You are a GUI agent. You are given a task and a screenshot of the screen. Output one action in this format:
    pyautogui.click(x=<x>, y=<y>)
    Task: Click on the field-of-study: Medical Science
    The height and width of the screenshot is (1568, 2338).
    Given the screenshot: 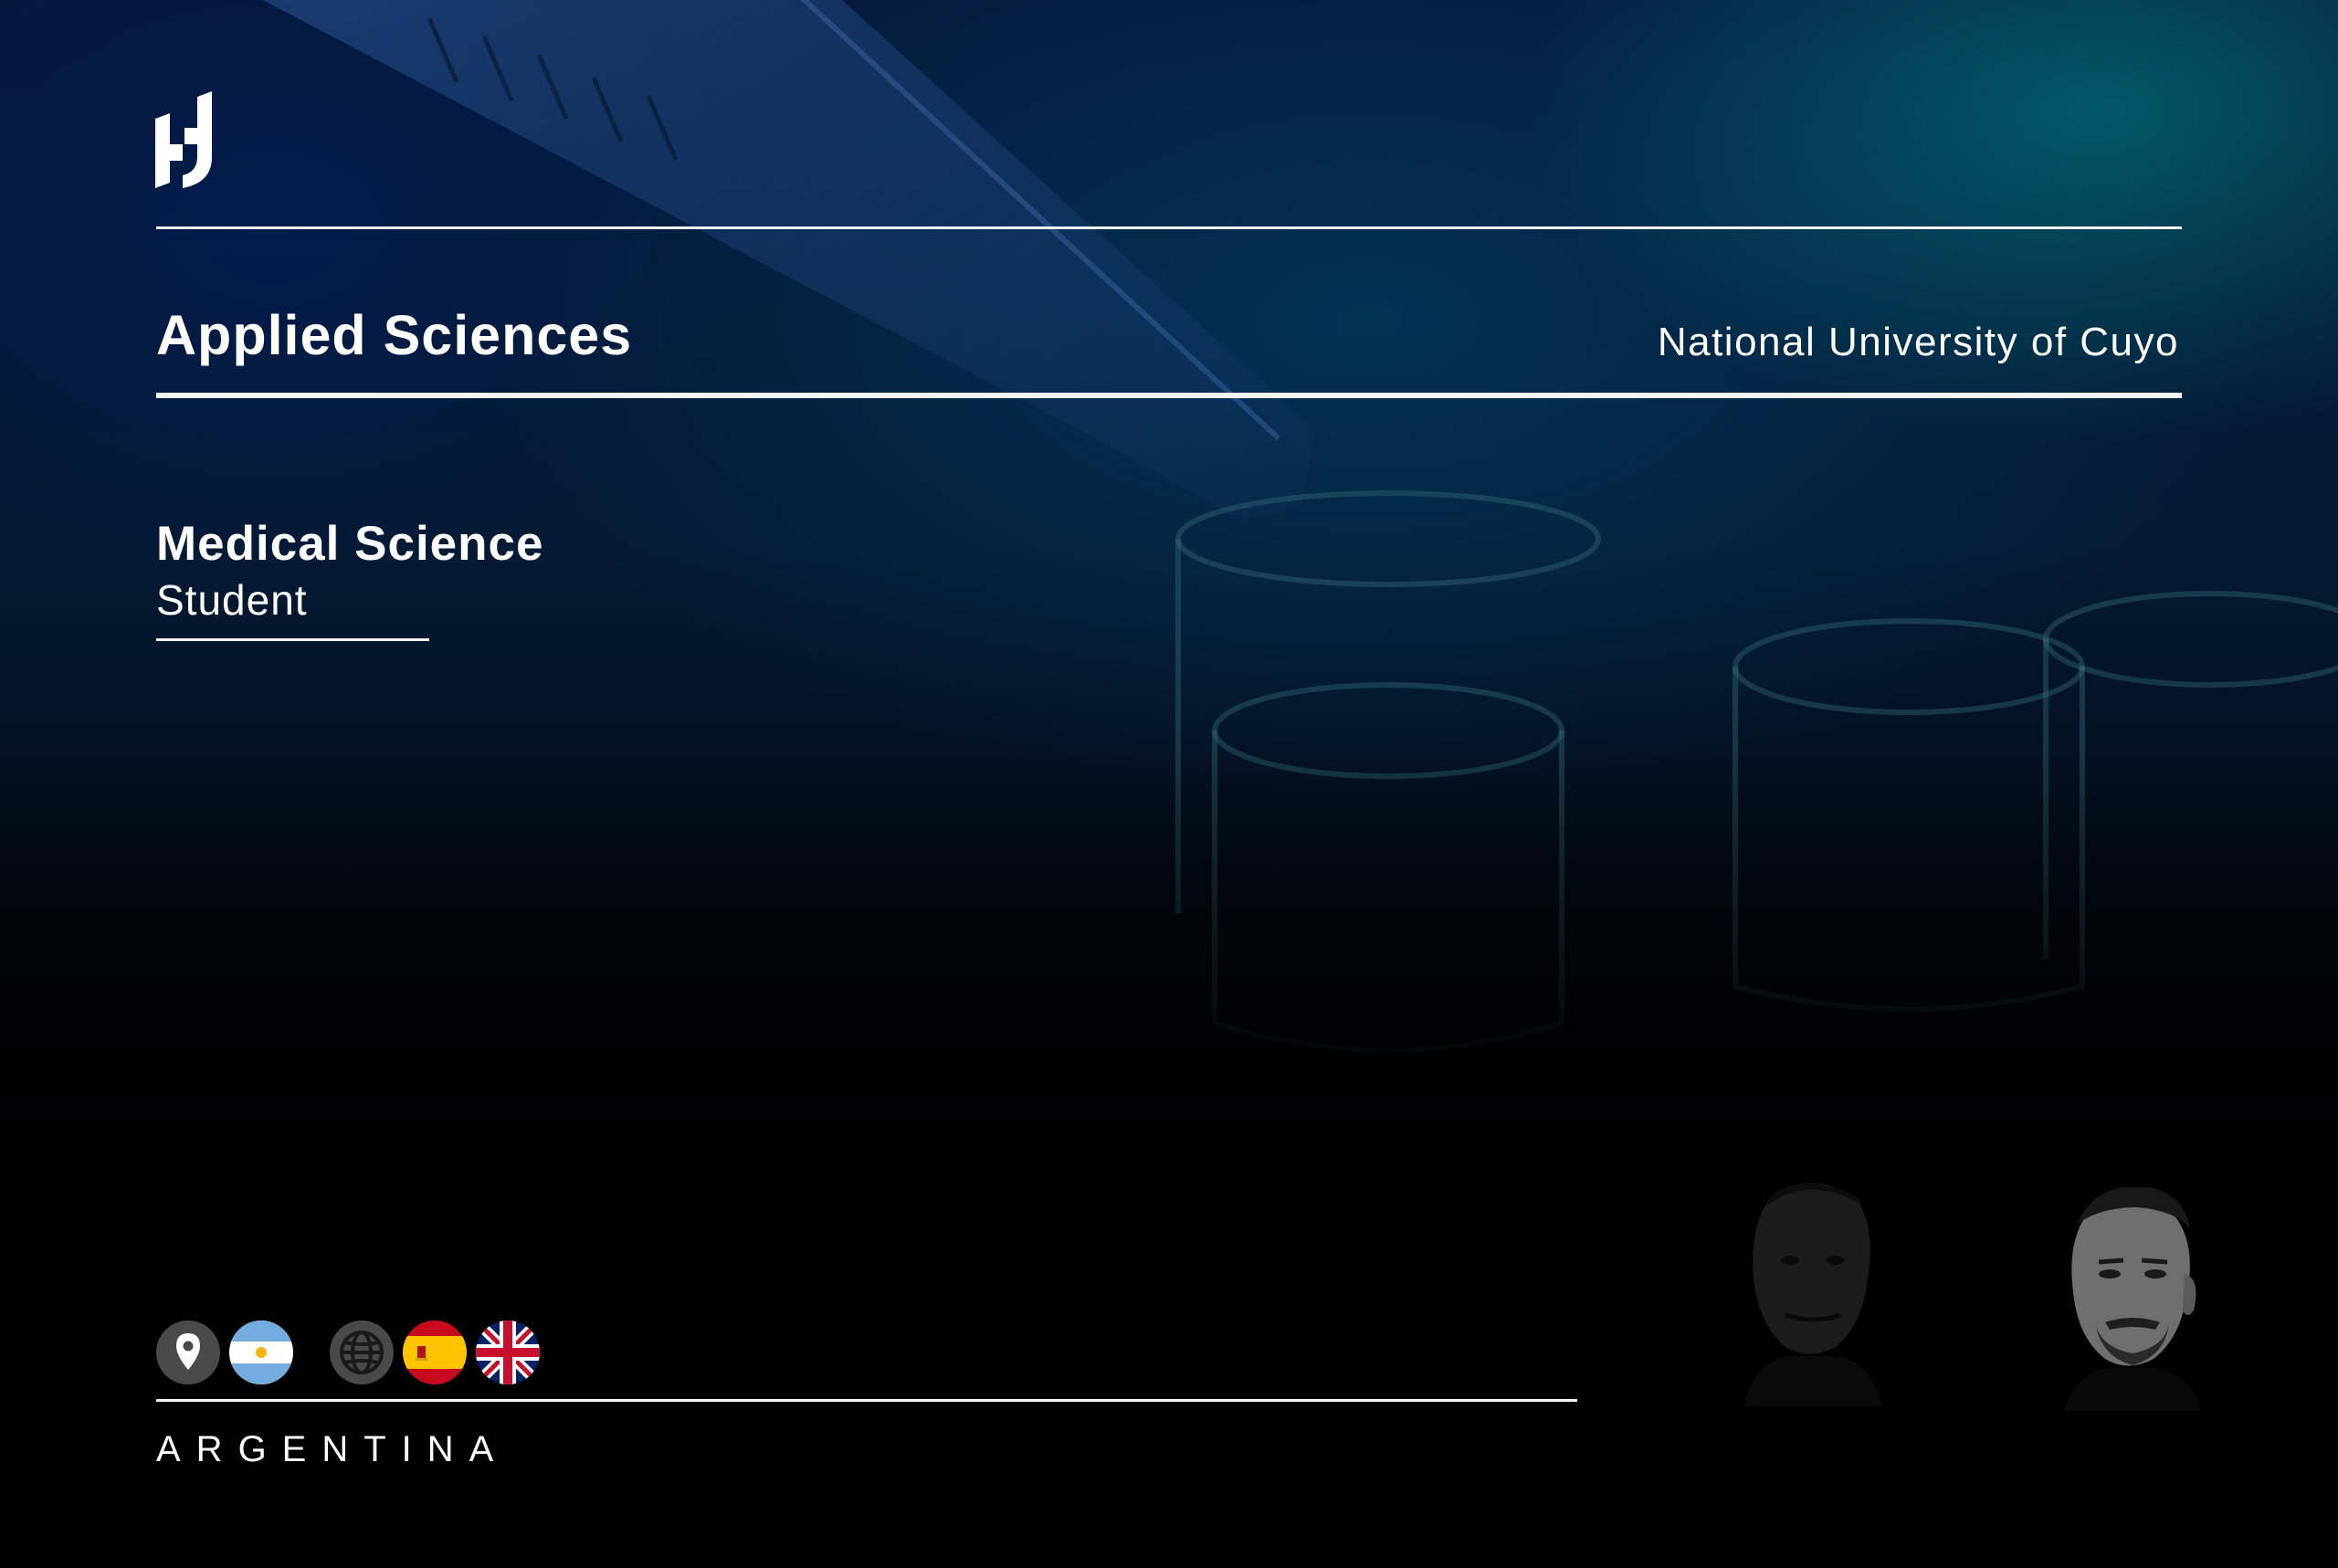 What is the action you would take?
    pyautogui.click(x=350, y=544)
    